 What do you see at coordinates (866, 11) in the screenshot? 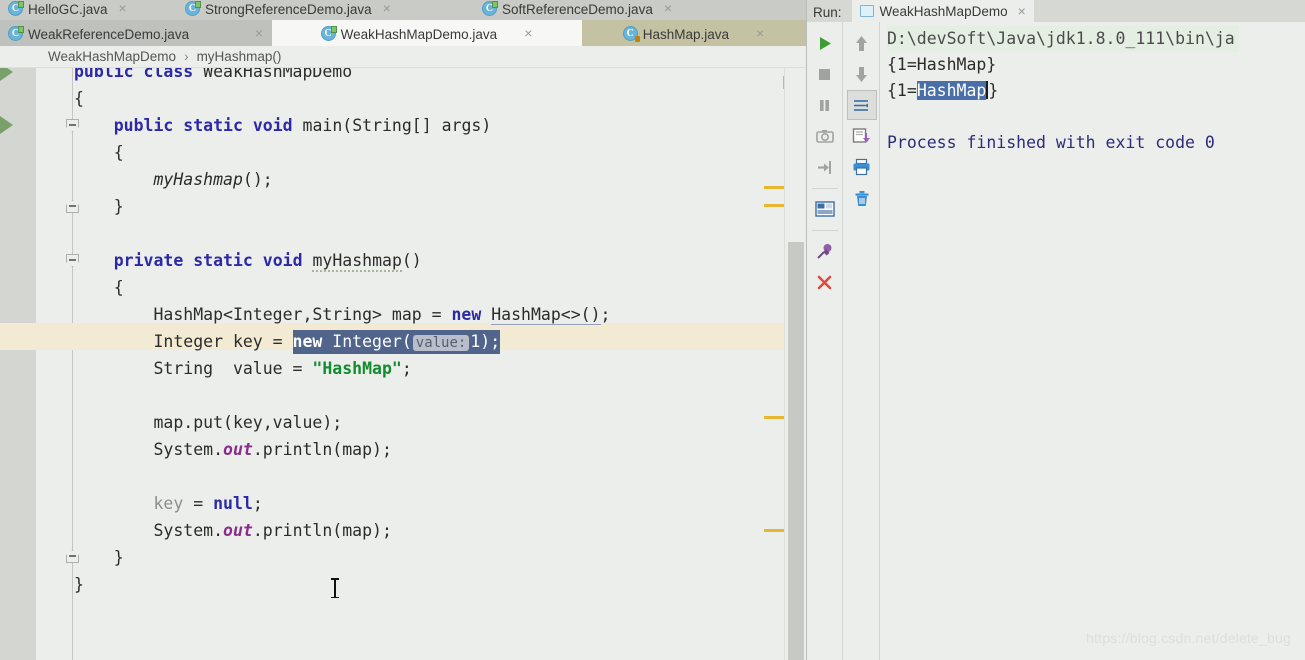
I see `run-config-icon` at bounding box center [866, 11].